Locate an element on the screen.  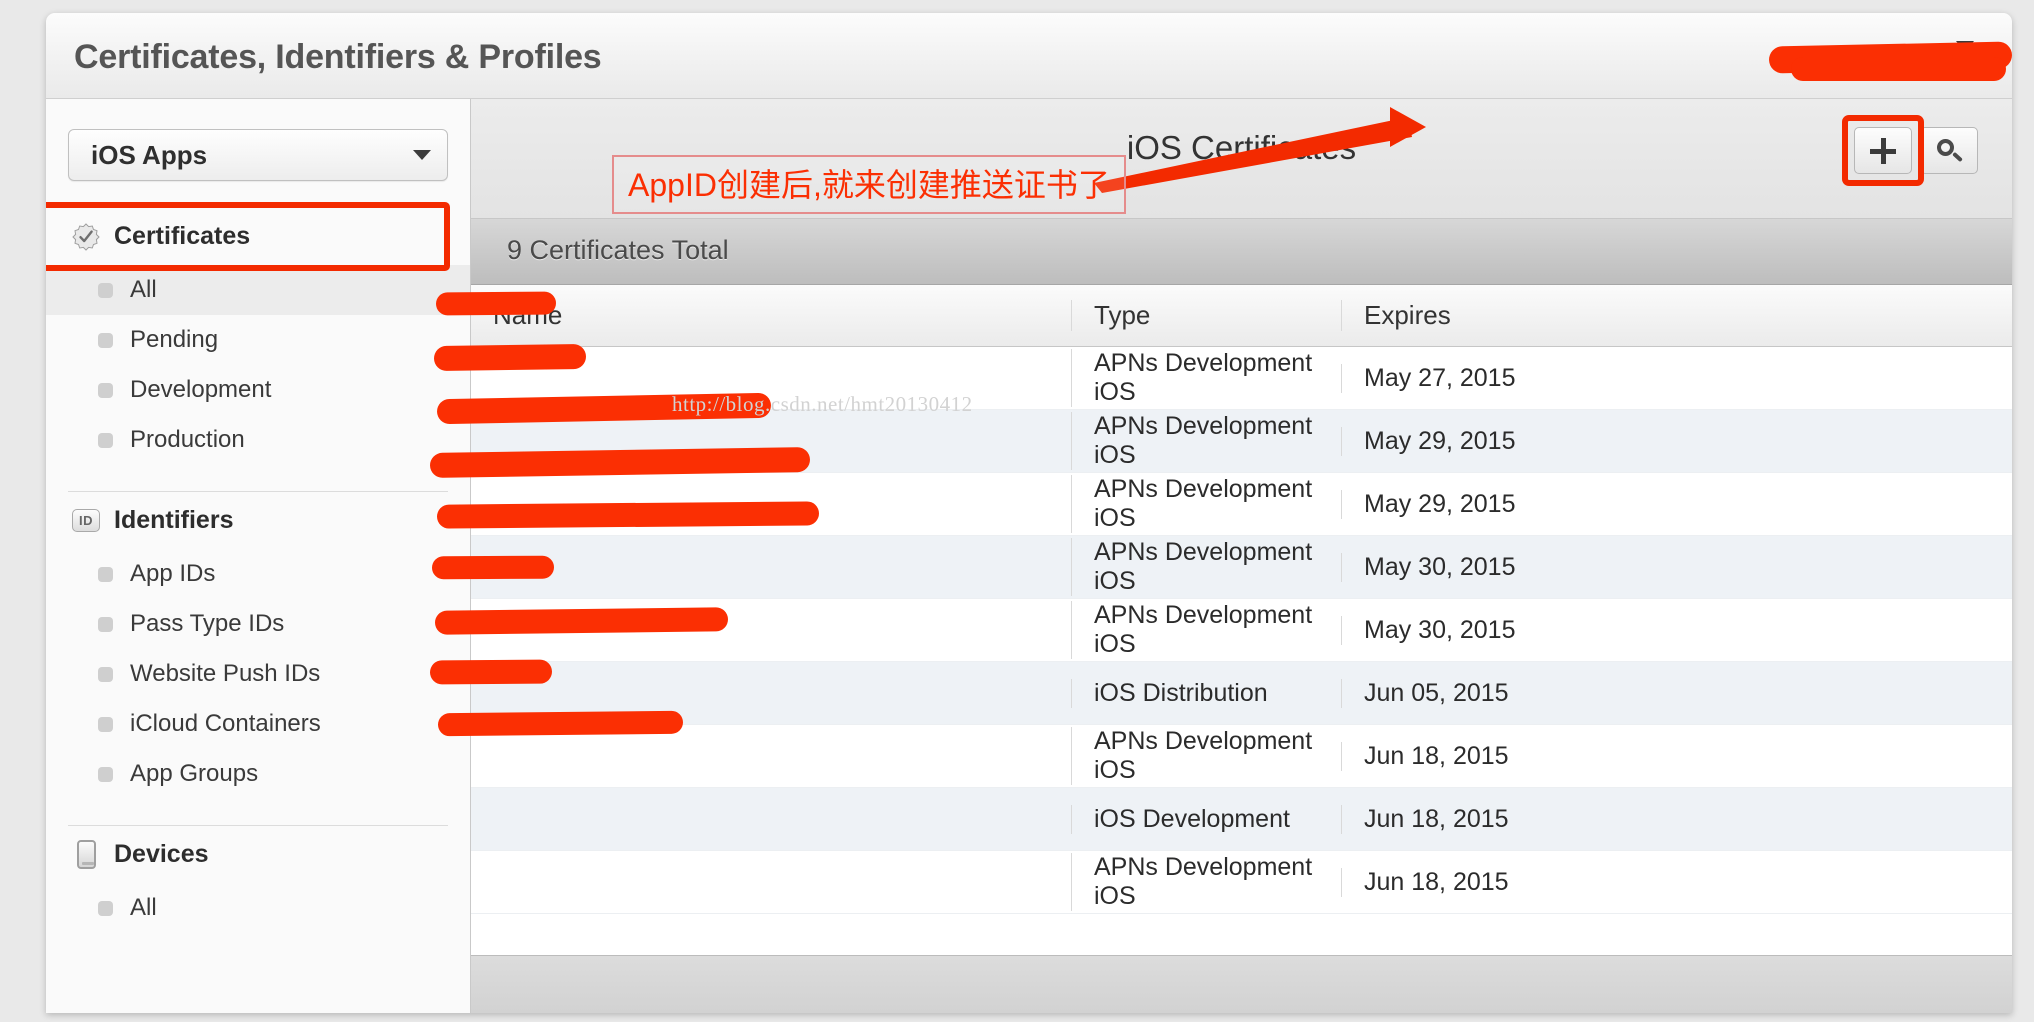
id-badge-icon: ID is located at coordinates (86, 521).